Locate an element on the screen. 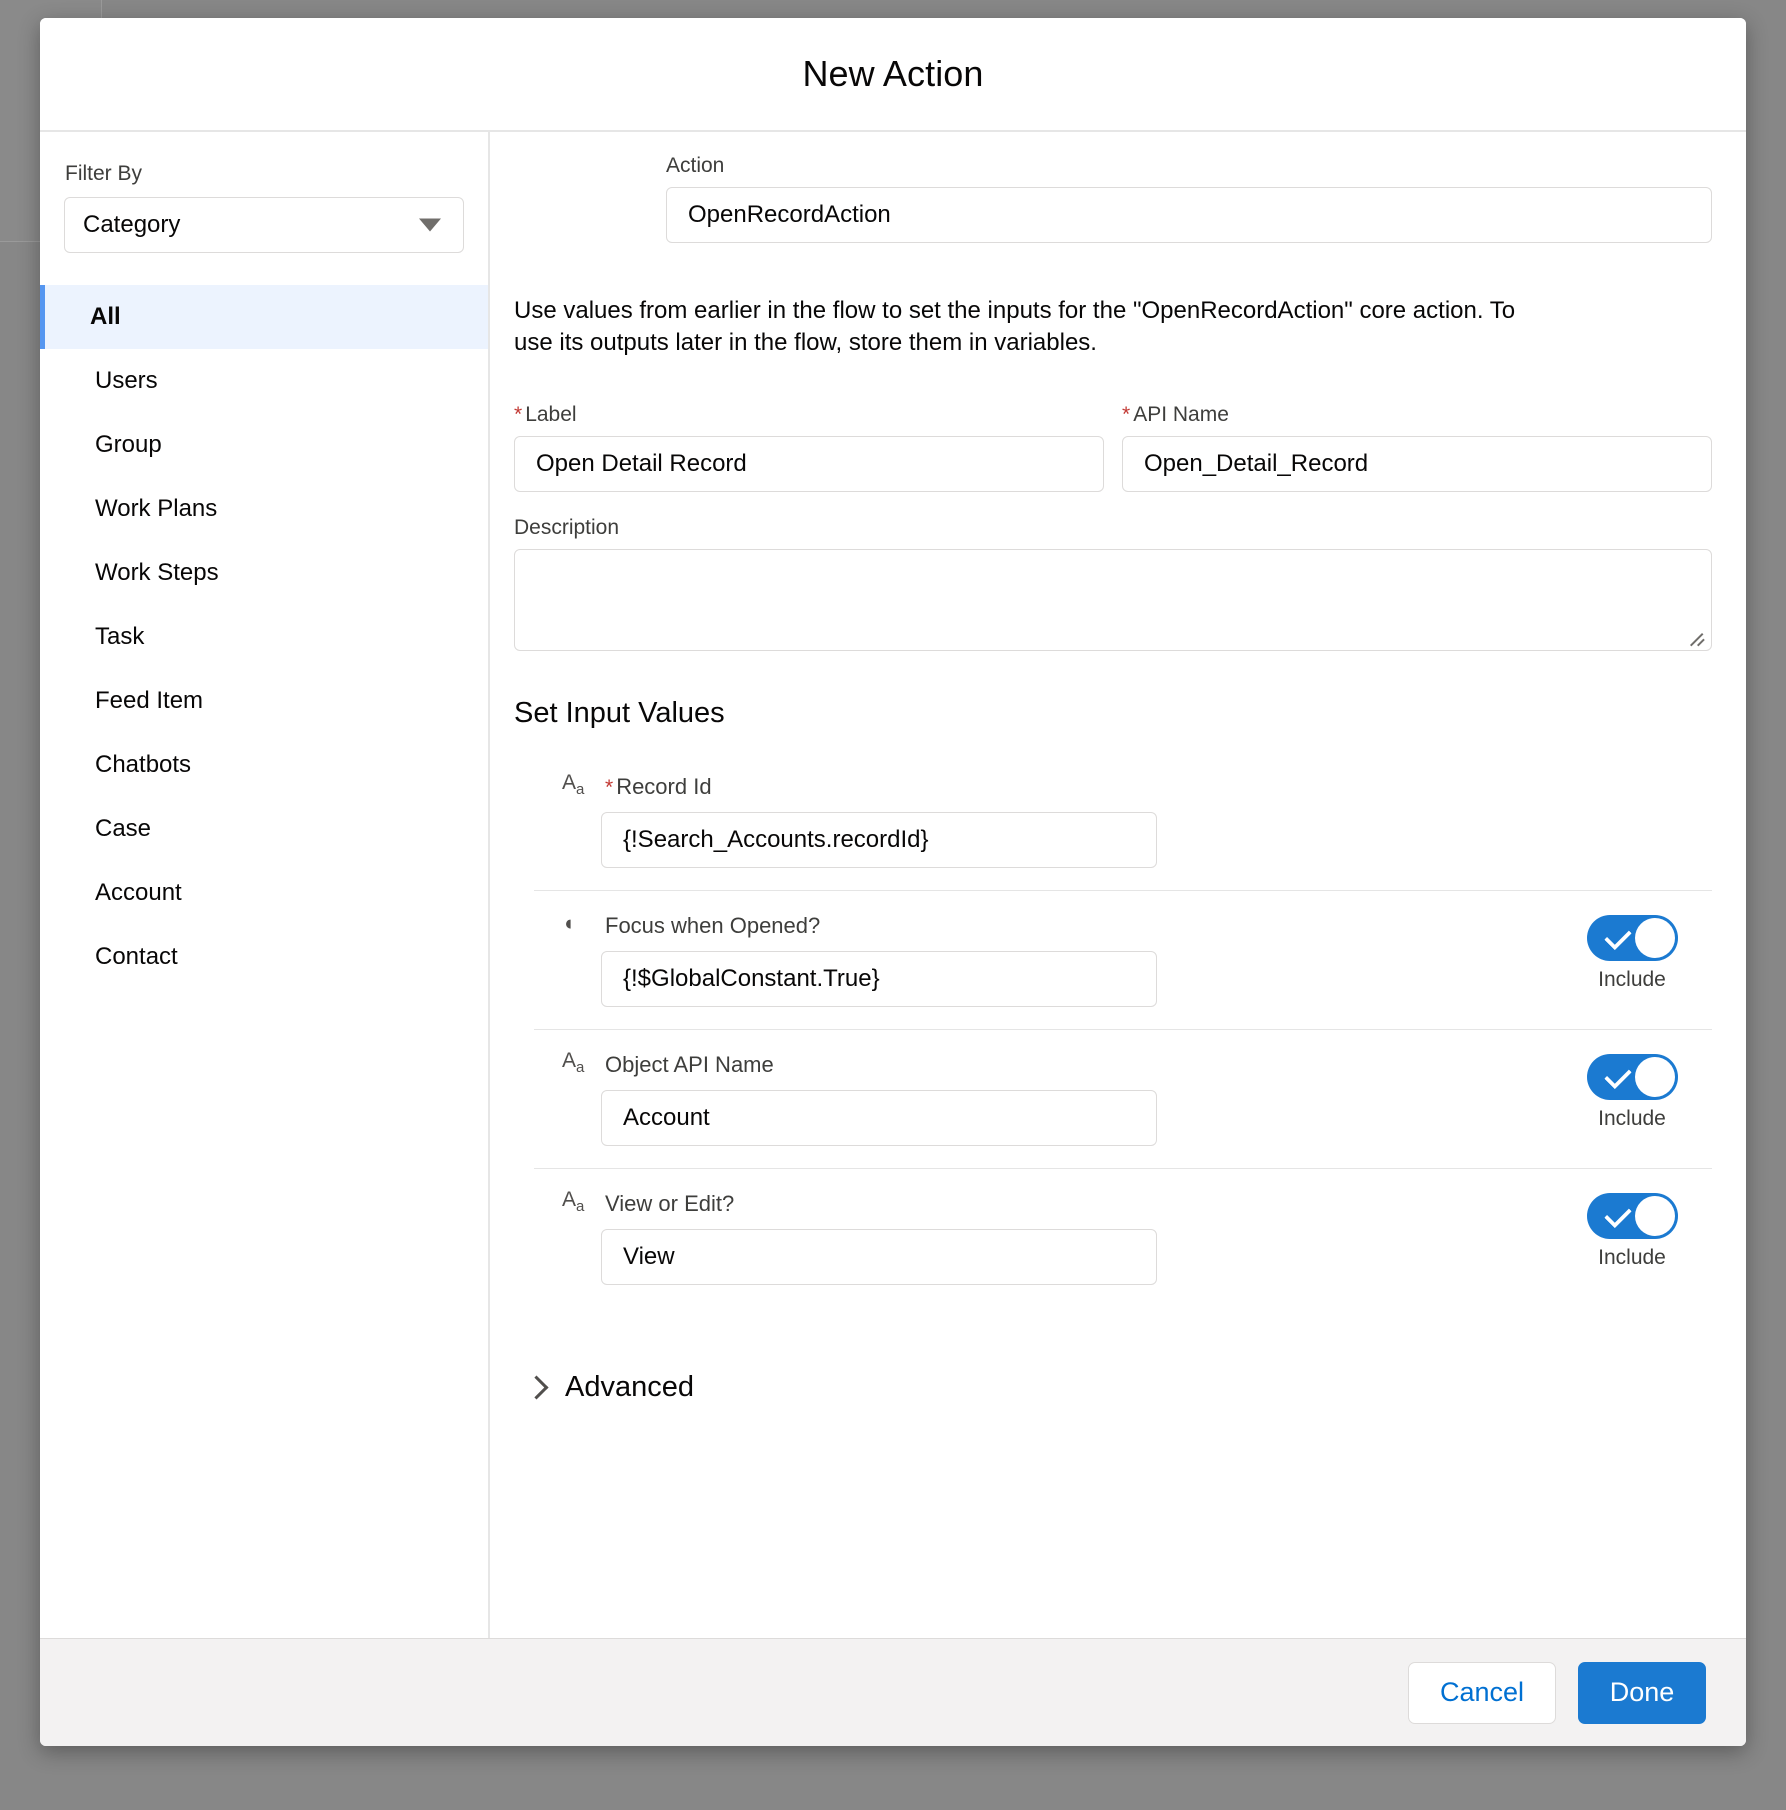  done-button: Done is located at coordinates (1642, 1692).